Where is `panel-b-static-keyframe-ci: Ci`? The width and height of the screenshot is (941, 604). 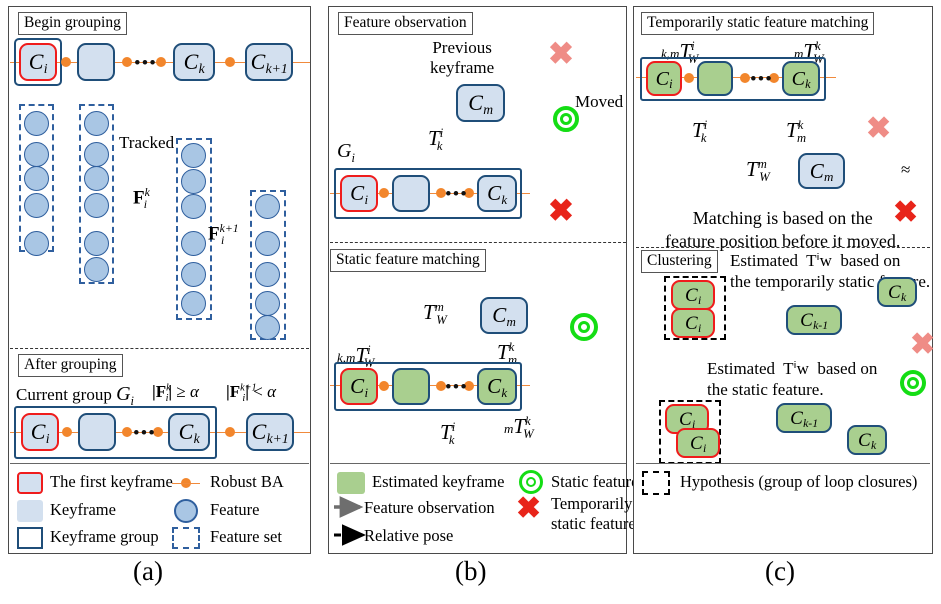 panel-b-static-keyframe-ci: Ci is located at coordinates (359, 386).